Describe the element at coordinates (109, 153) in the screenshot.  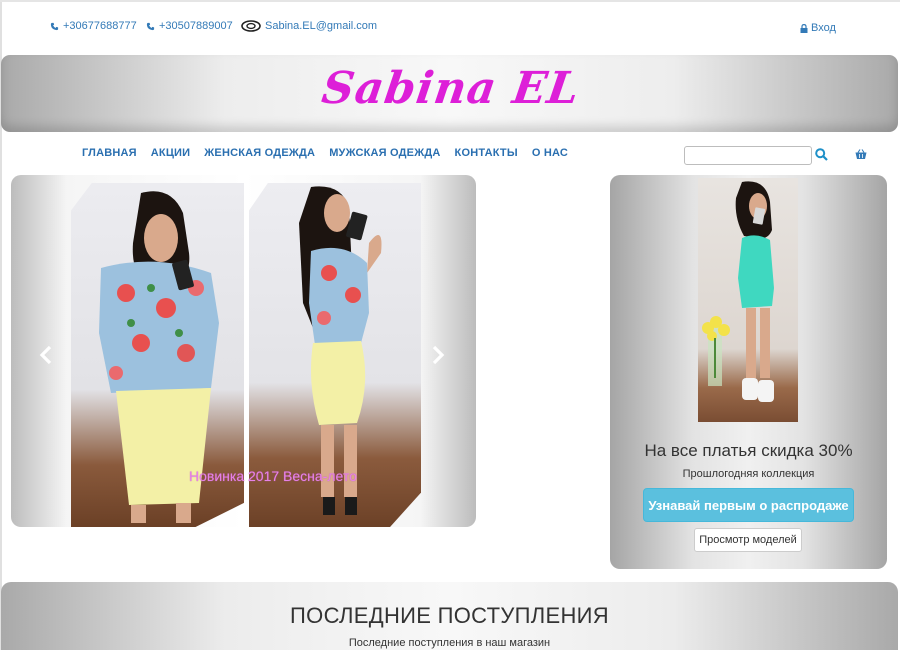
I see `nav-item-home: ГЛАВНАЯ` at that location.